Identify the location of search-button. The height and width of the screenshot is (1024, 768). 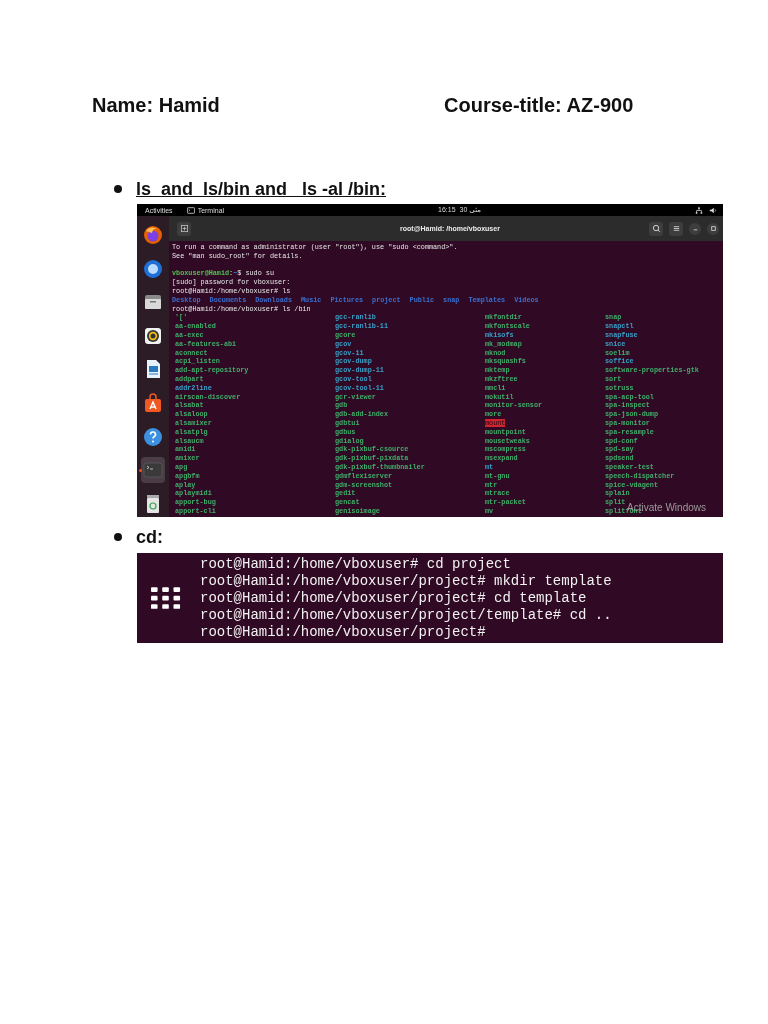
(656, 228).